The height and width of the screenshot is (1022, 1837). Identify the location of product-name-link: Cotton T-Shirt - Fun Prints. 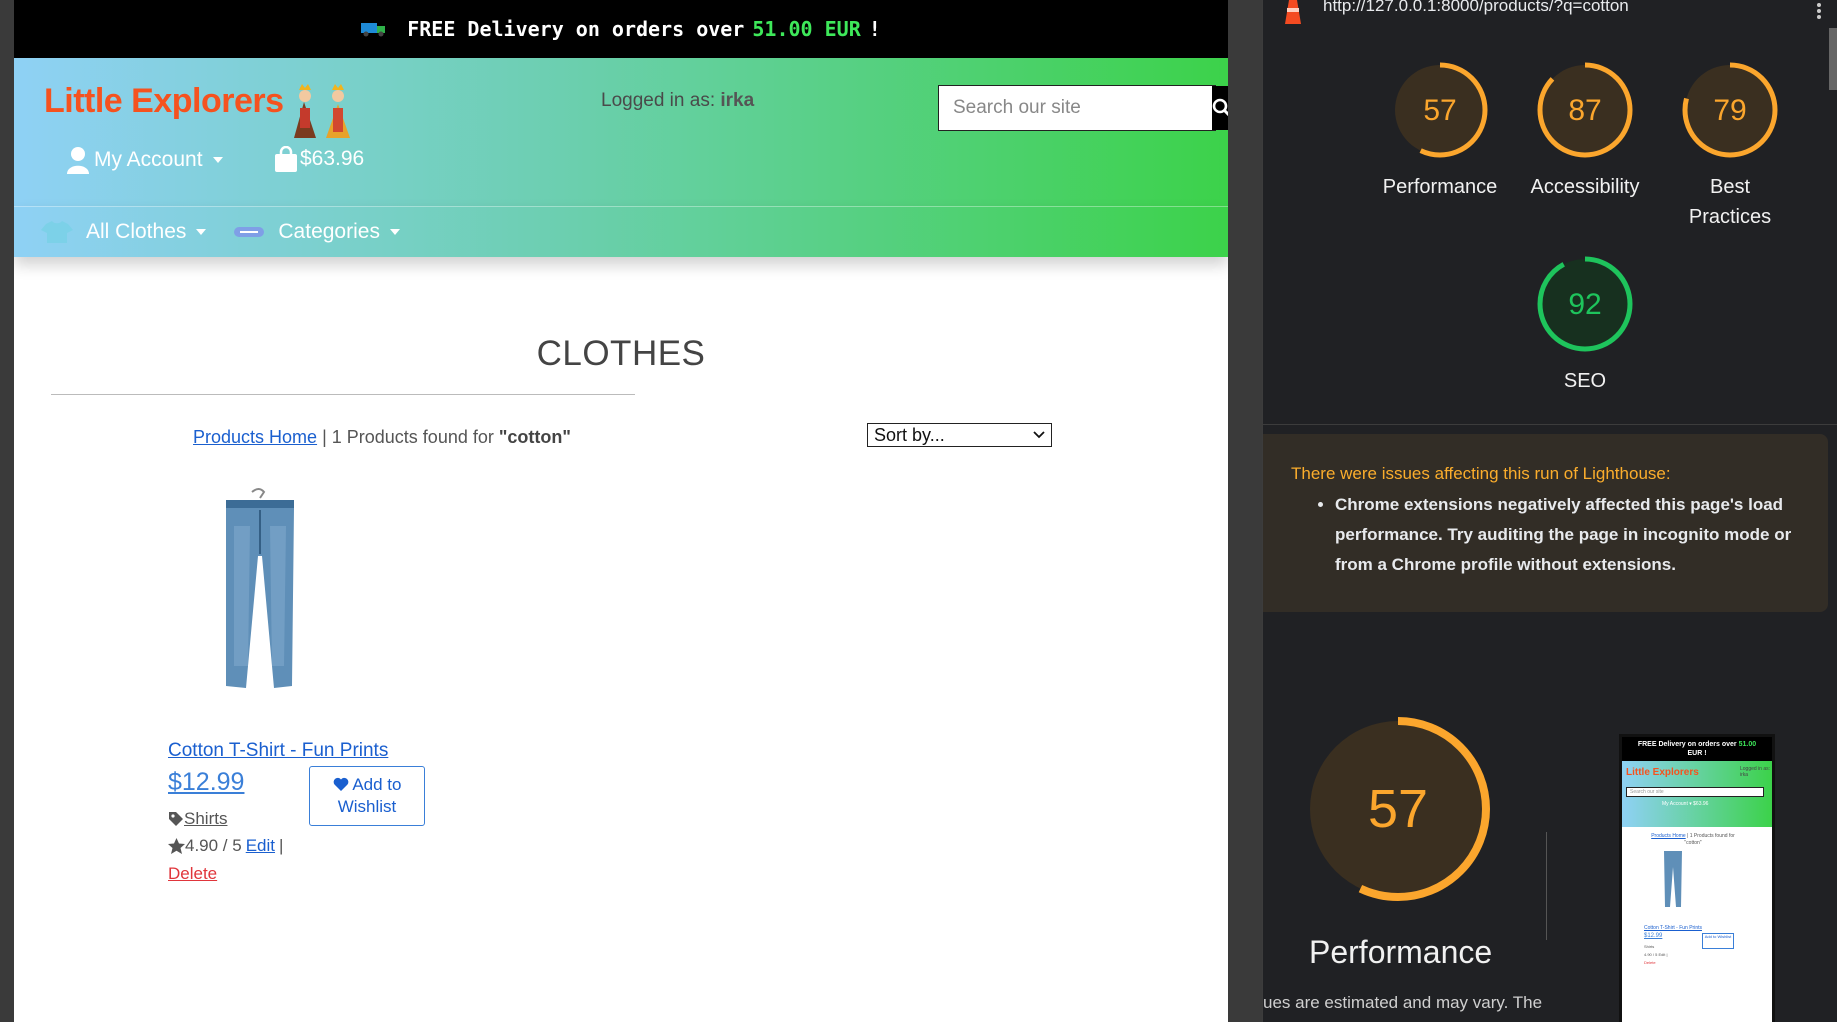
(278, 751).